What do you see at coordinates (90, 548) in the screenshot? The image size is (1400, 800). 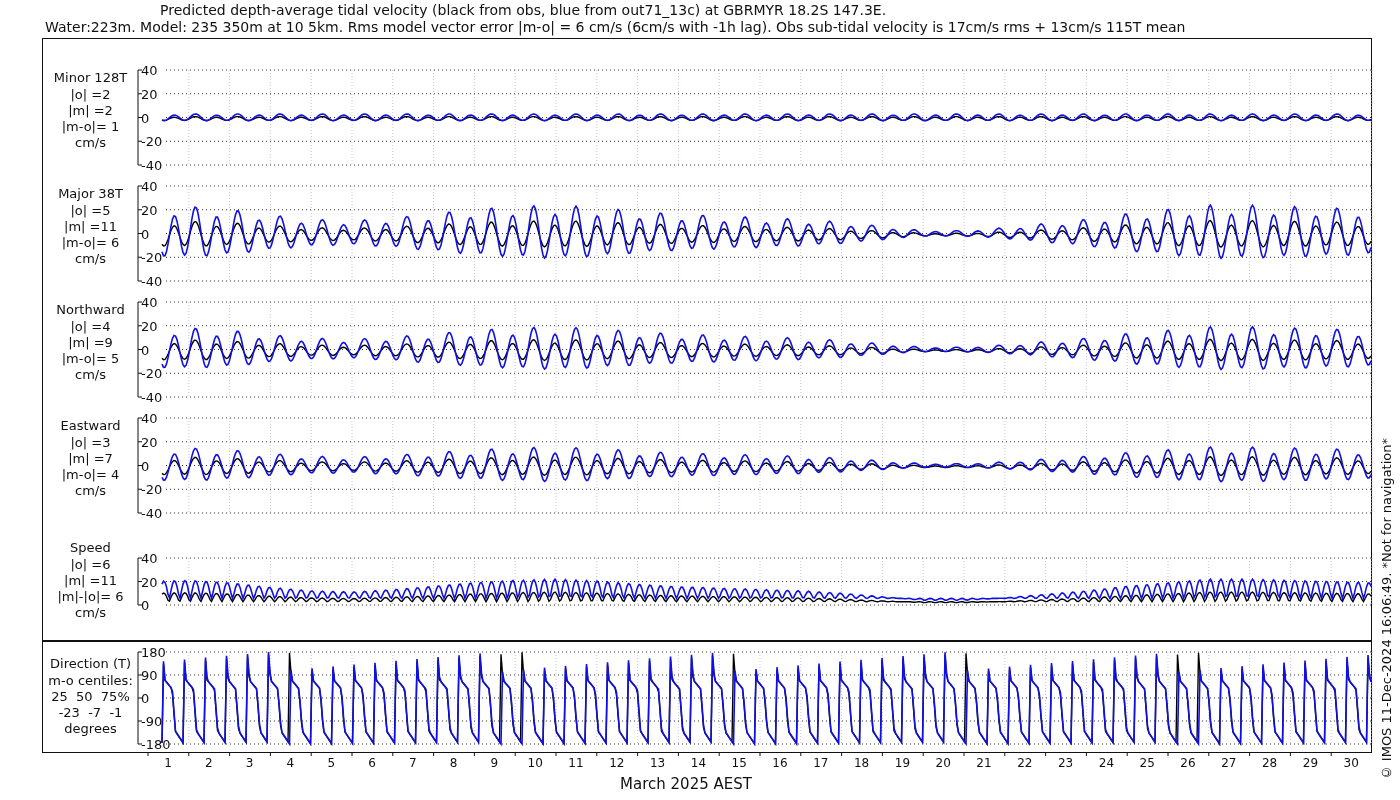 I see `series-label: Speed` at bounding box center [90, 548].